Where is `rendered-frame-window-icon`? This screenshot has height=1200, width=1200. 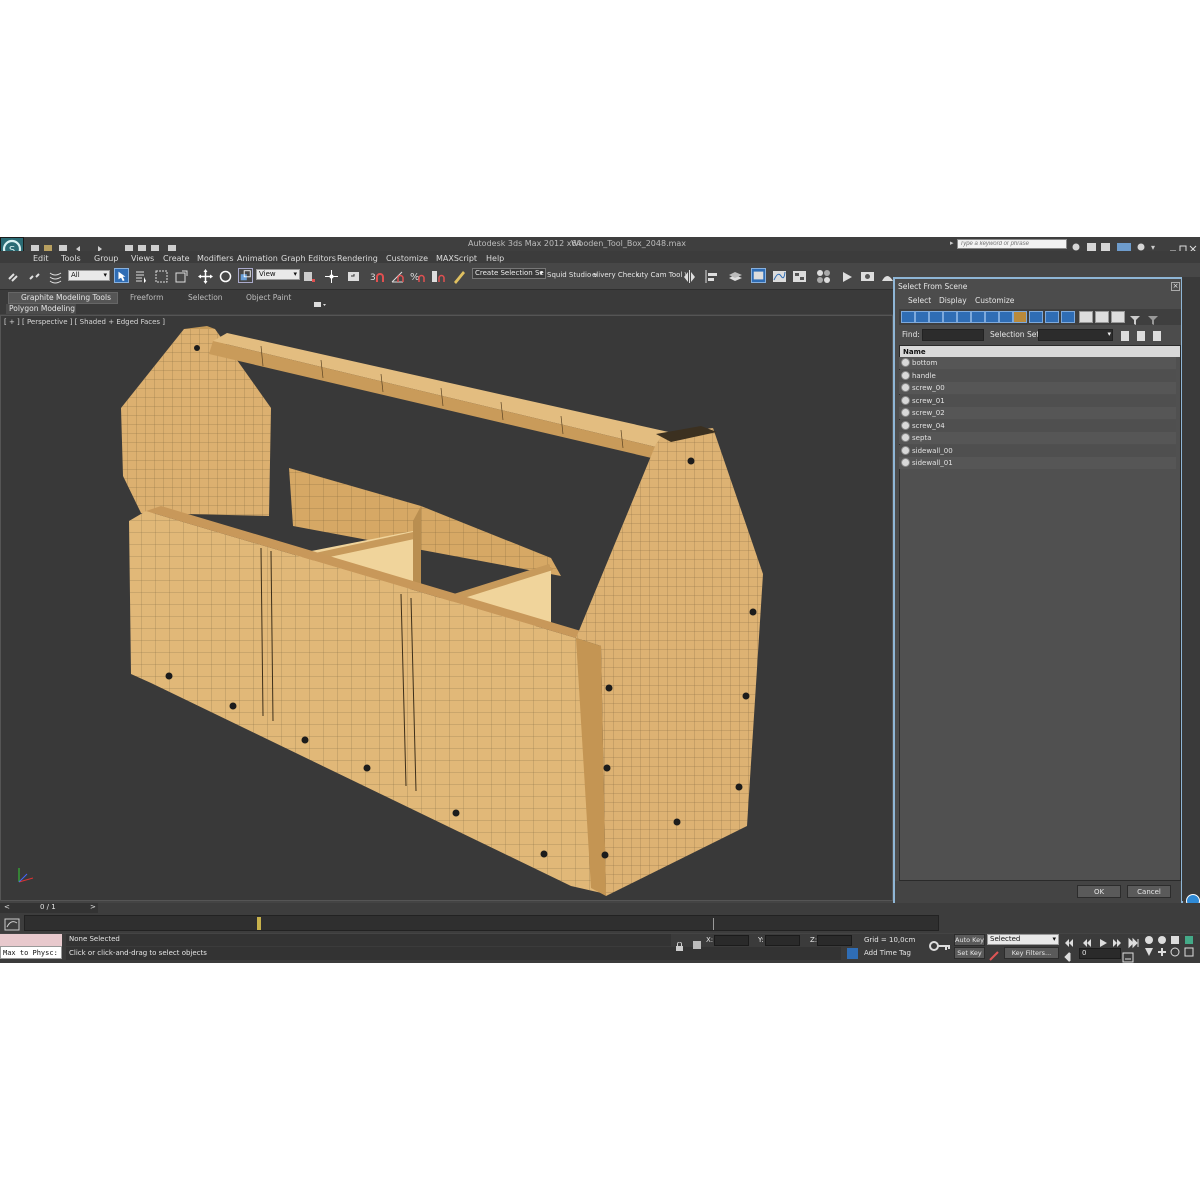 rendered-frame-window-icon is located at coordinates (867, 276).